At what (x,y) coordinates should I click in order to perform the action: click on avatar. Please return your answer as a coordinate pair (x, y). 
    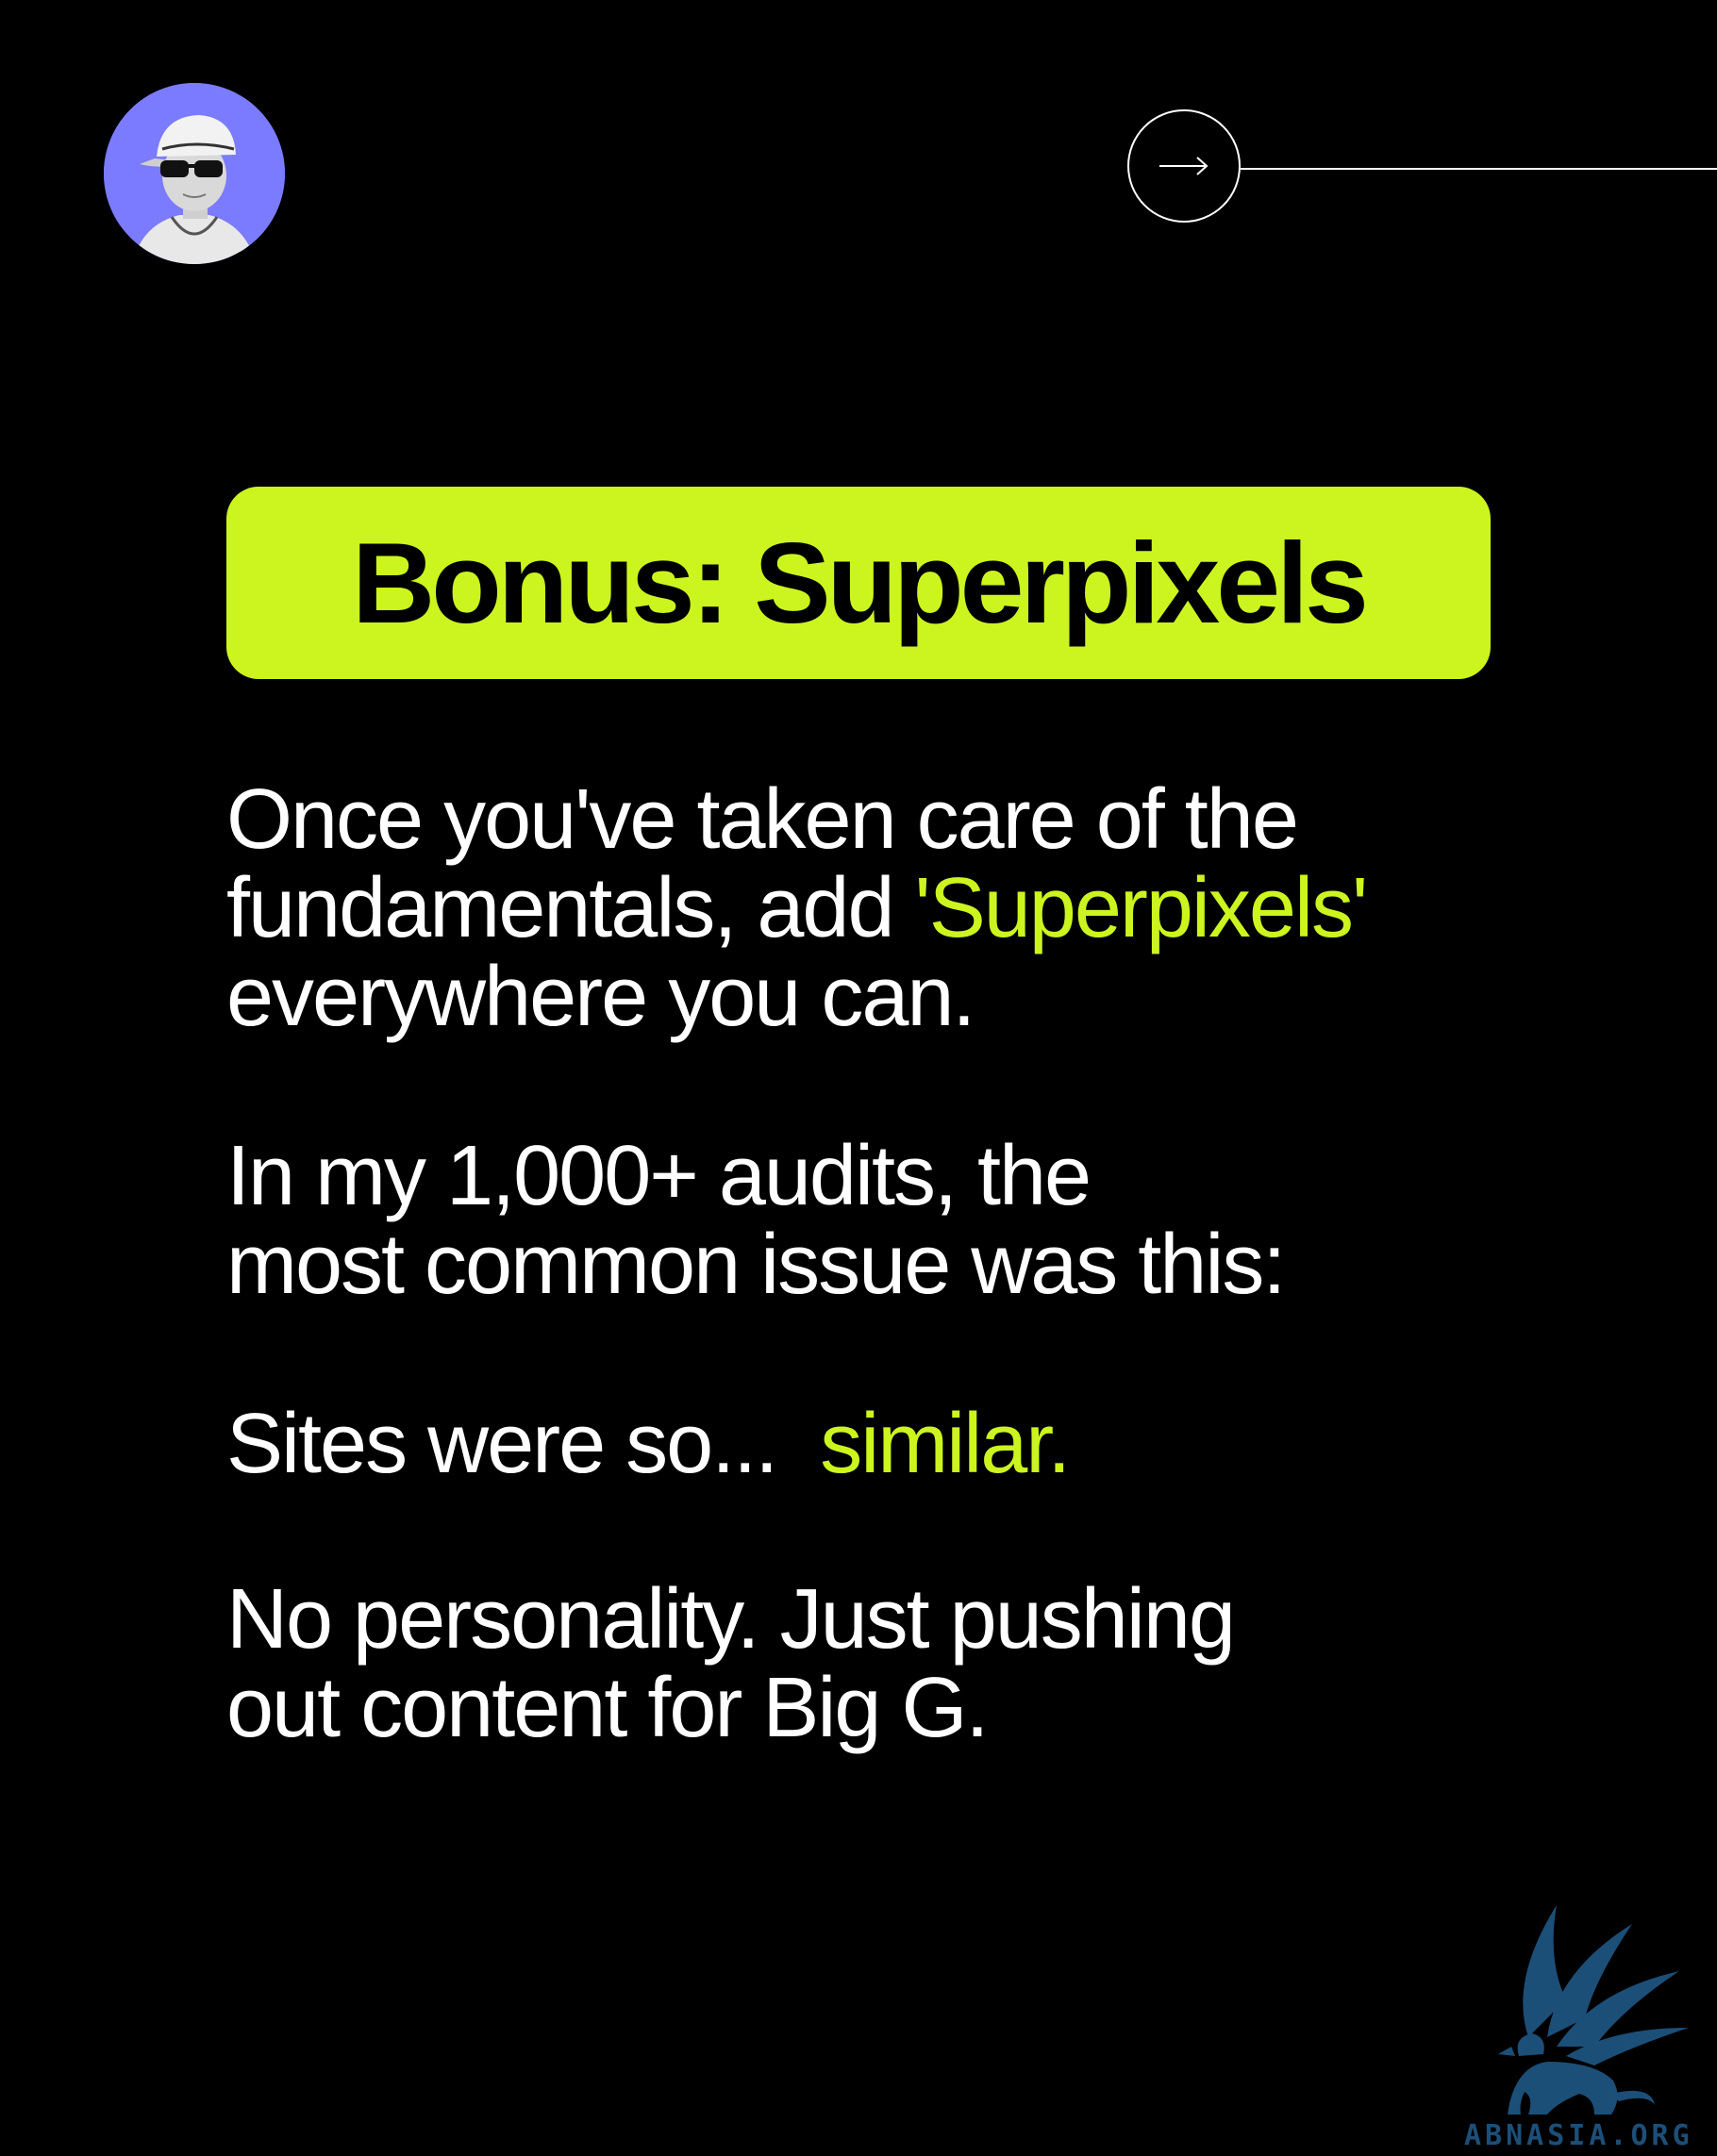
    Looking at the image, I should click on (194, 173).